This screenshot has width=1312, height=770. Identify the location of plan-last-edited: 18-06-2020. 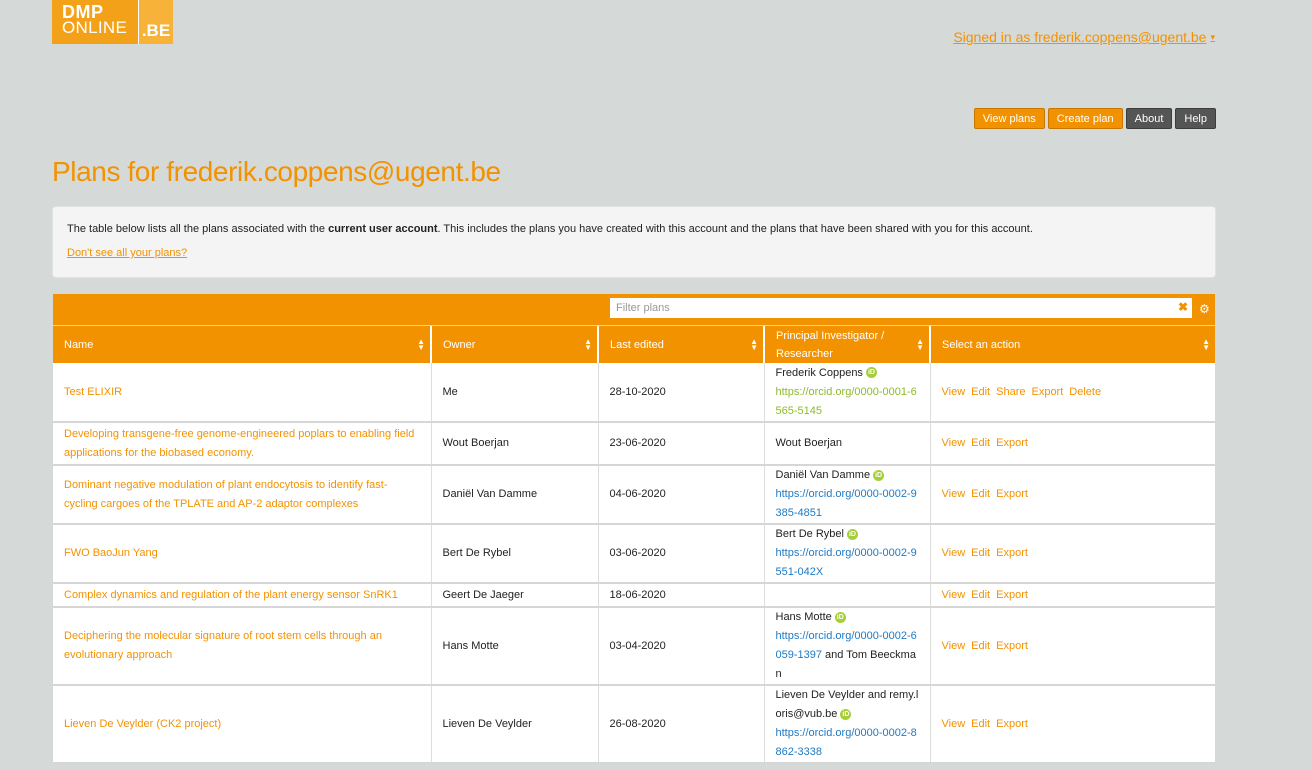
(681, 595).